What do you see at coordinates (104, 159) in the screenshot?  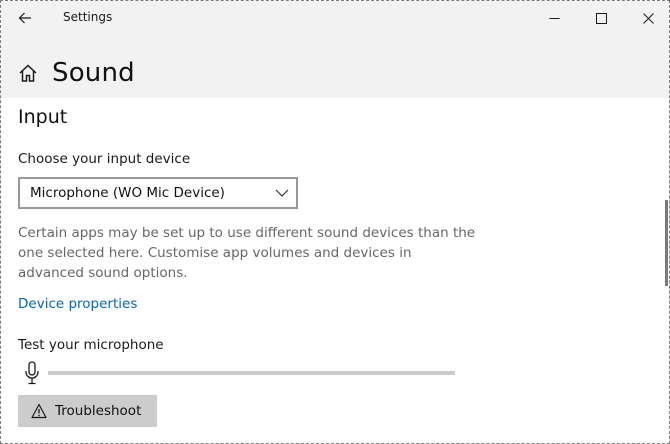 I see `input-device-label: Choose your input device` at bounding box center [104, 159].